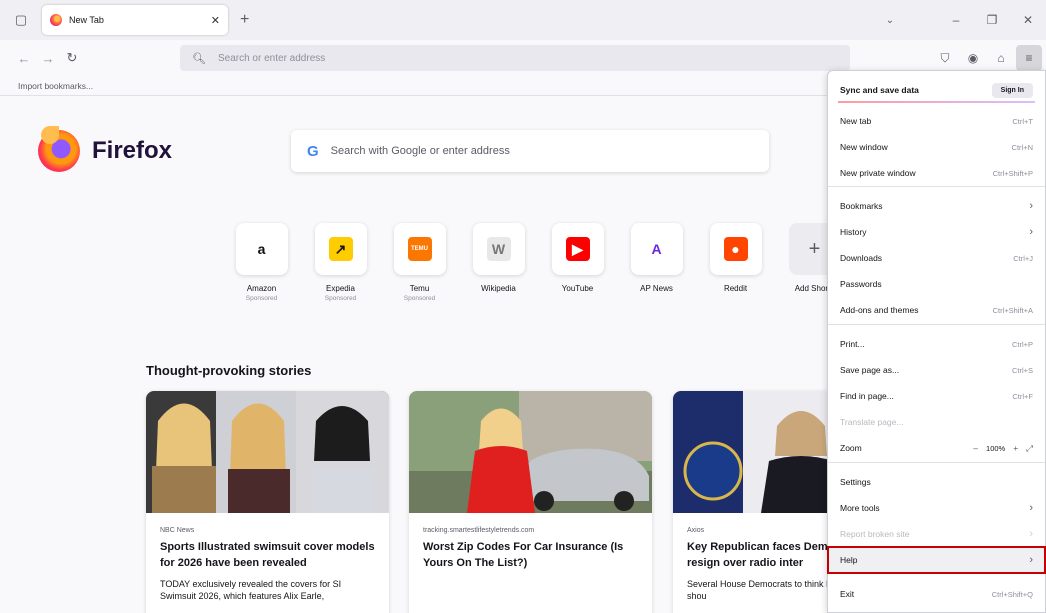  Describe the element at coordinates (86, 20) in the screenshot. I see `tab-title: New Tab` at that location.